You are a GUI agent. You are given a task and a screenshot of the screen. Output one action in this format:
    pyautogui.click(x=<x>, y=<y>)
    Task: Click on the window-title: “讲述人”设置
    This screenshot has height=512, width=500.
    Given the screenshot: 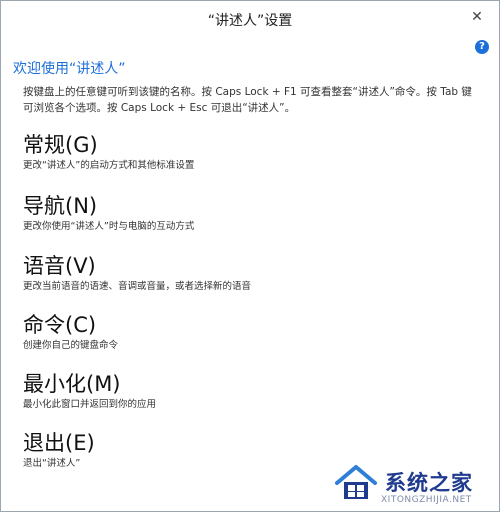 What is the action you would take?
    pyautogui.click(x=250, y=21)
    